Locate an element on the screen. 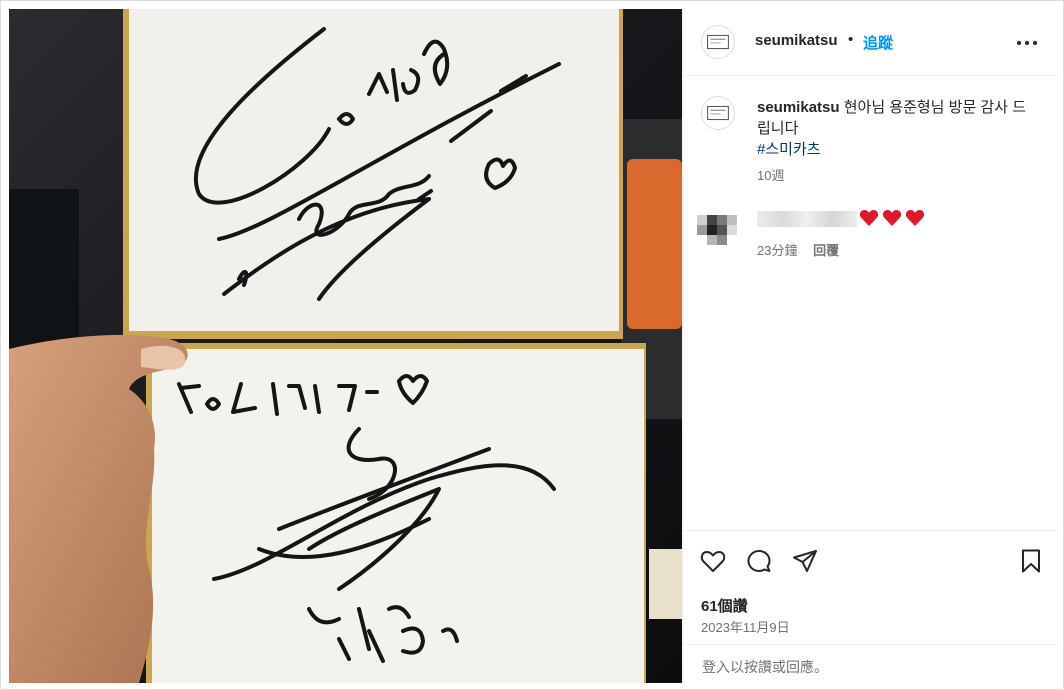 This screenshot has width=1064, height=690. more-icon is located at coordinates (1028, 43).